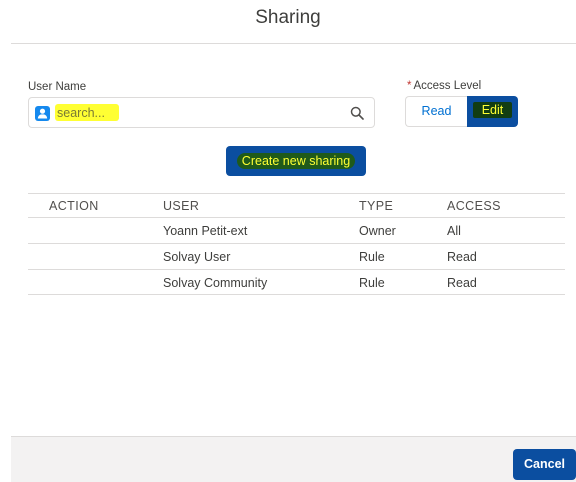 Image resolution: width=576 pixels, height=482 pixels. Describe the element at coordinates (293, 459) in the screenshot. I see `modal-footer: Cancel` at that location.